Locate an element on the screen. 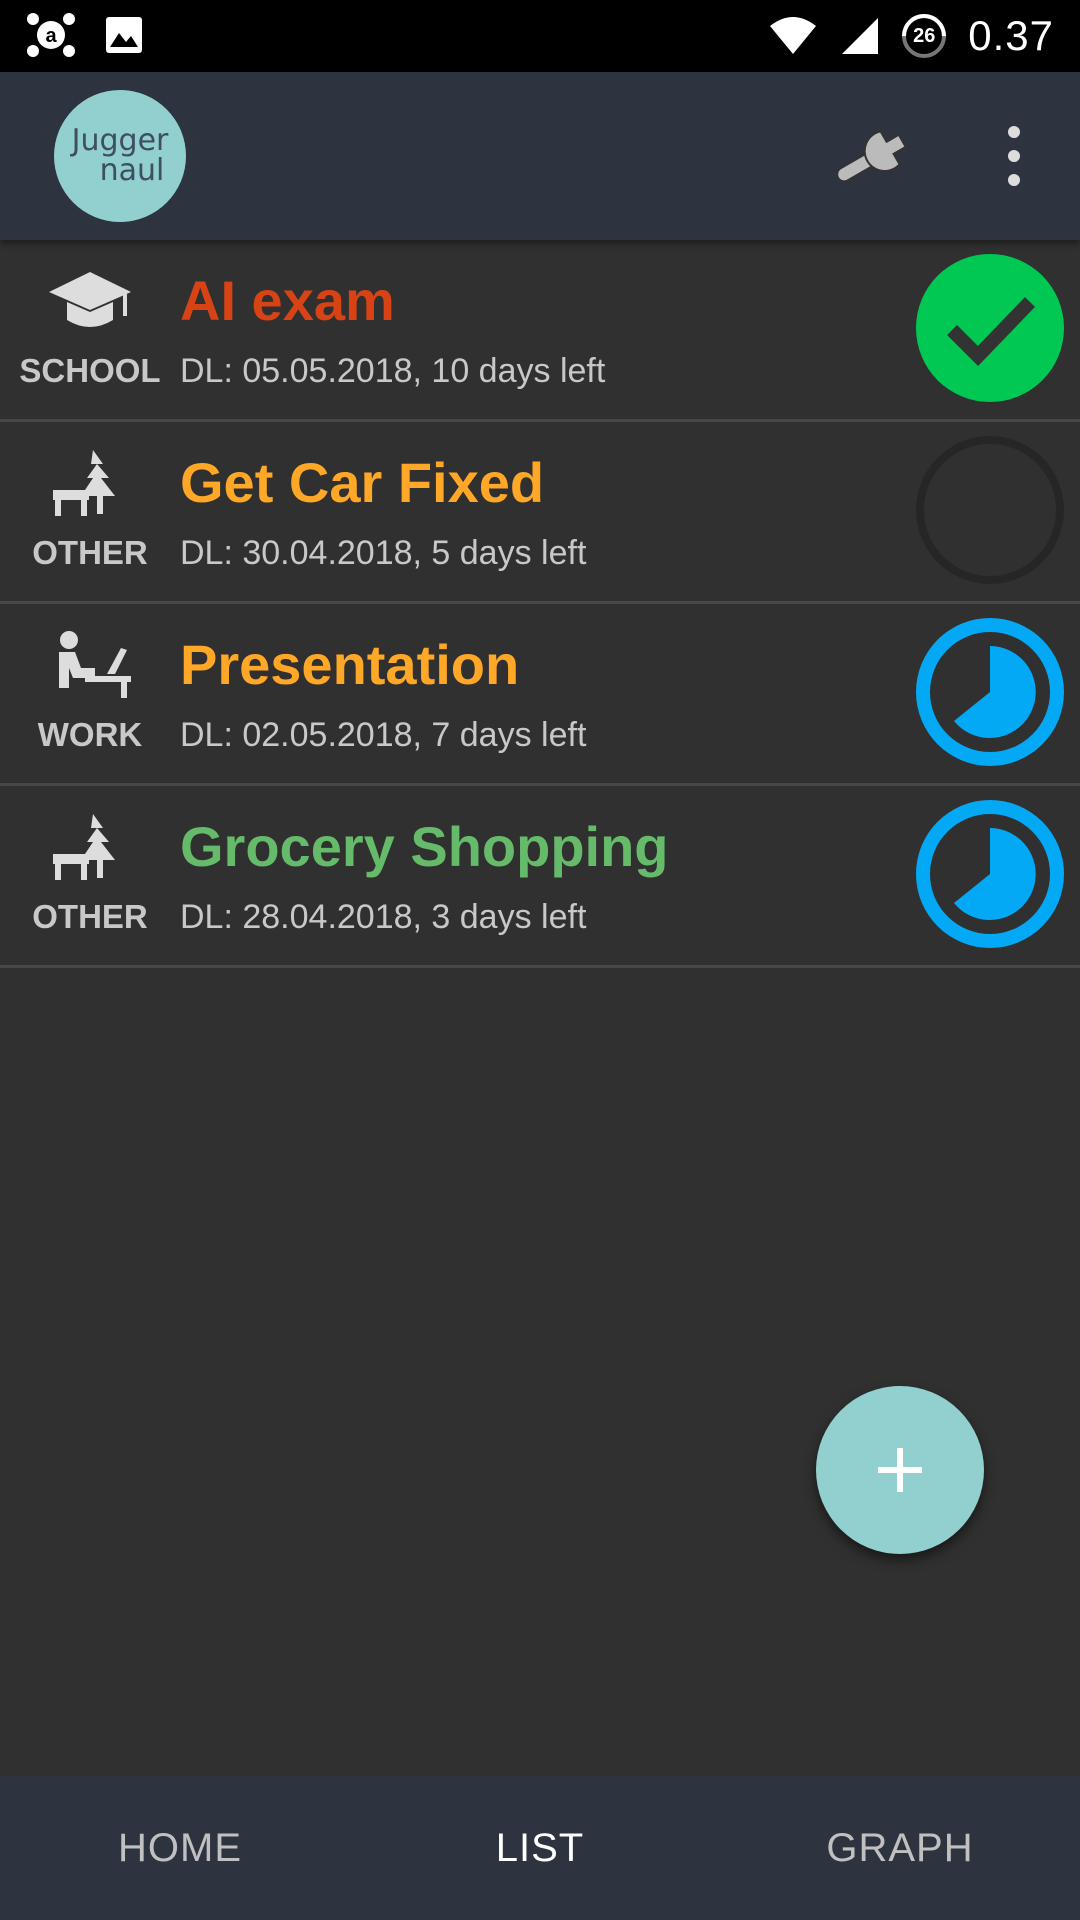  signal-icon is located at coordinates (860, 36).